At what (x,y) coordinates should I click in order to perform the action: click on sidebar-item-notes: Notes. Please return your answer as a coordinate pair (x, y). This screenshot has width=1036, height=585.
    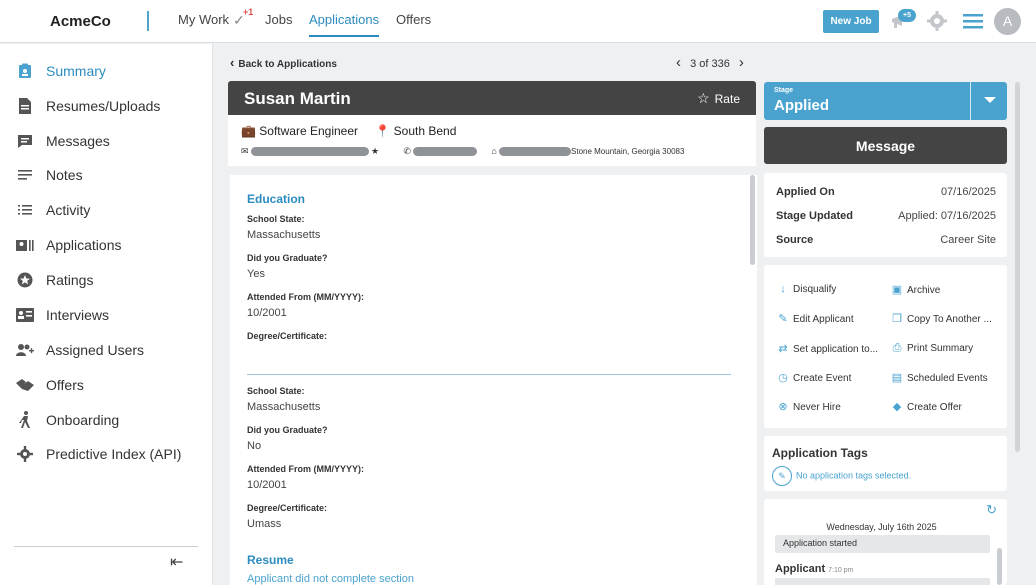
    Looking at the image, I should click on (106, 175).